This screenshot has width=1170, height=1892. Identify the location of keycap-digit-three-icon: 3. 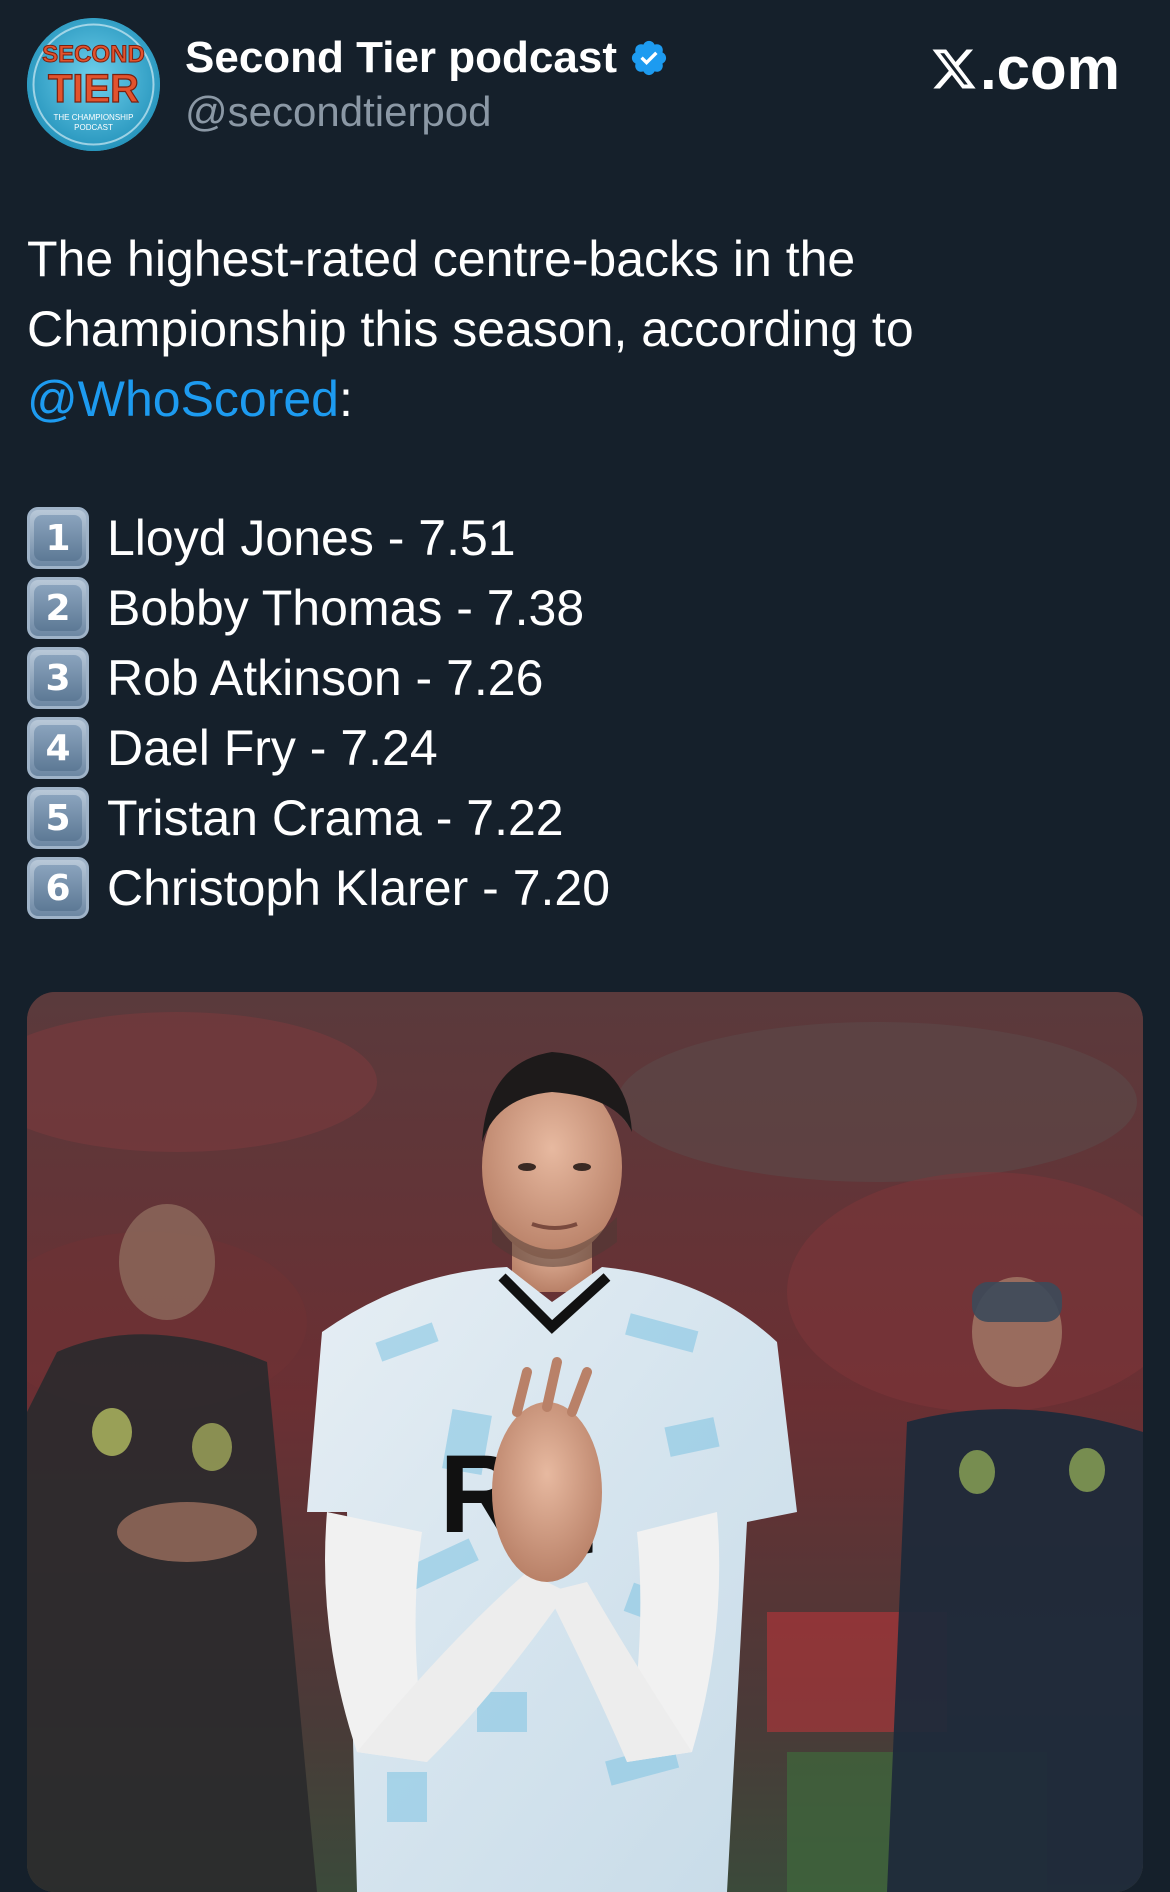
(58, 678).